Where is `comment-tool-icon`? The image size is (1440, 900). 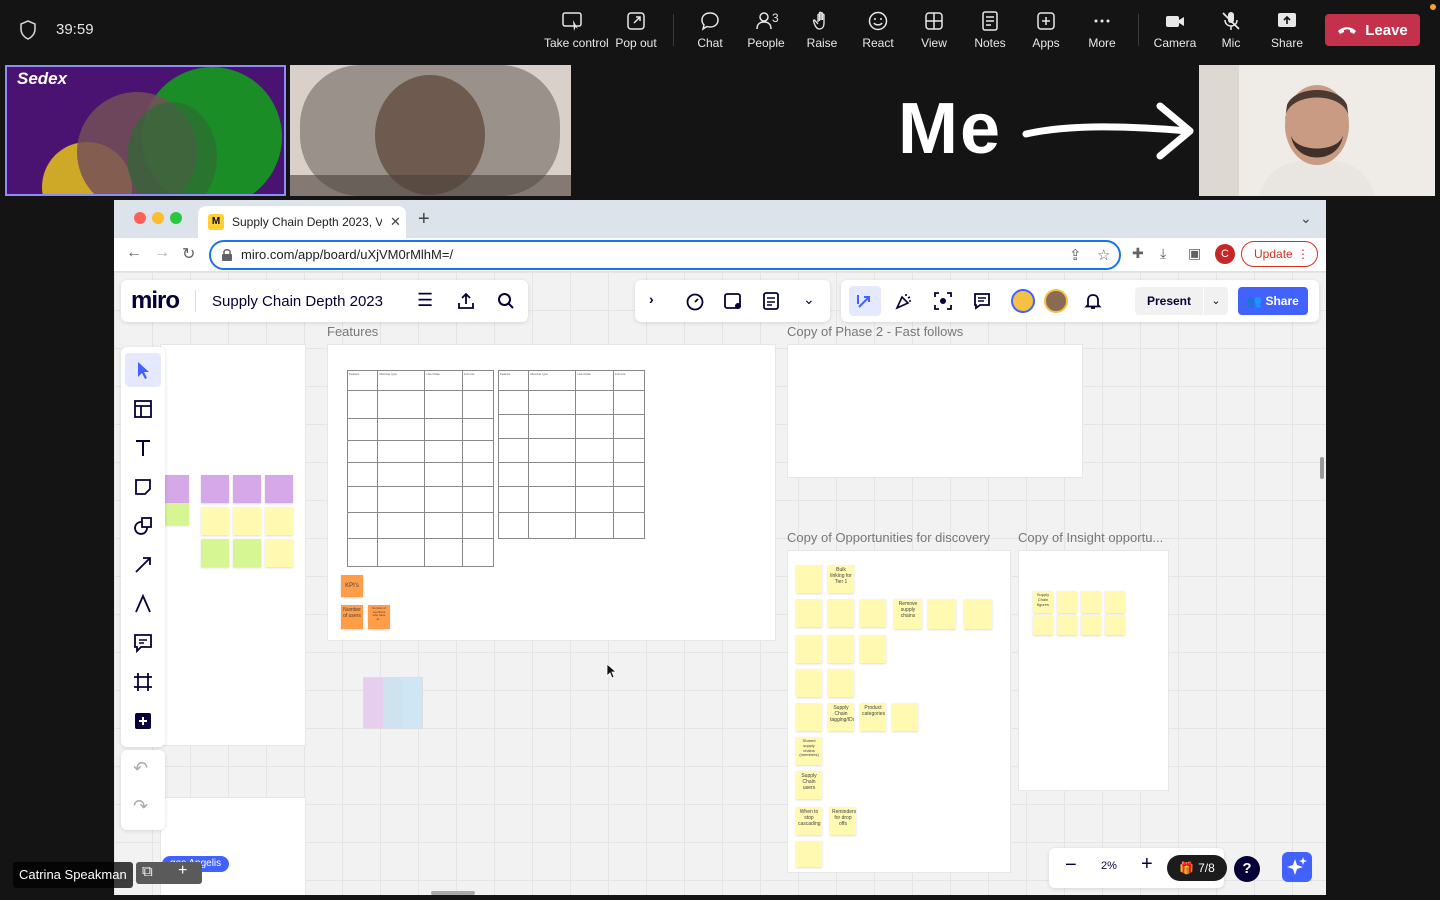
comment-tool-icon is located at coordinates (143, 643).